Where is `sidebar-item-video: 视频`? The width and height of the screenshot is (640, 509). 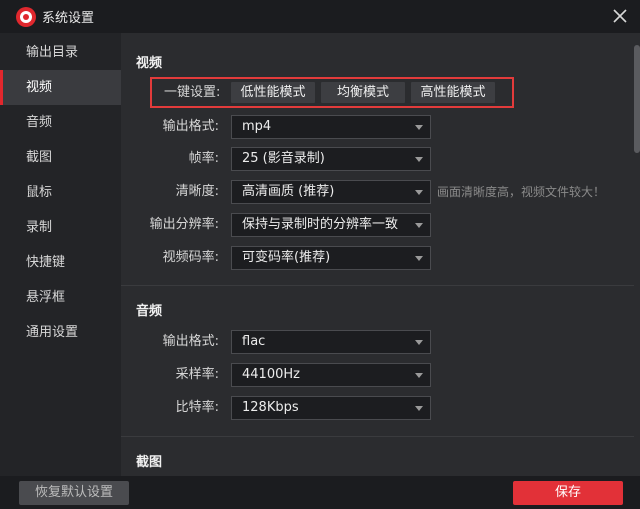
sidebar-item-video: 视频 is located at coordinates (60, 87).